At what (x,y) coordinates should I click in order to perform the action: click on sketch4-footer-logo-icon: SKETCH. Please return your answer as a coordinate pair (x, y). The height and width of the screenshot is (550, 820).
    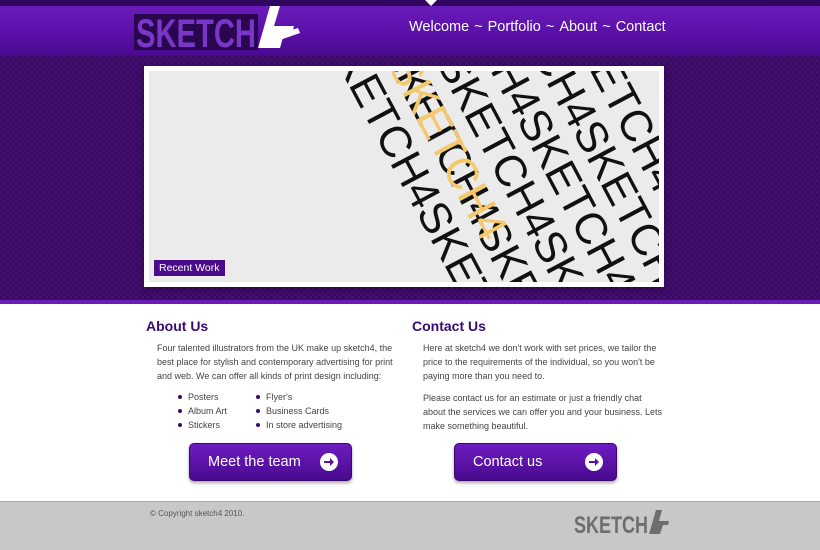
    Looking at the image, I should click on (621, 524).